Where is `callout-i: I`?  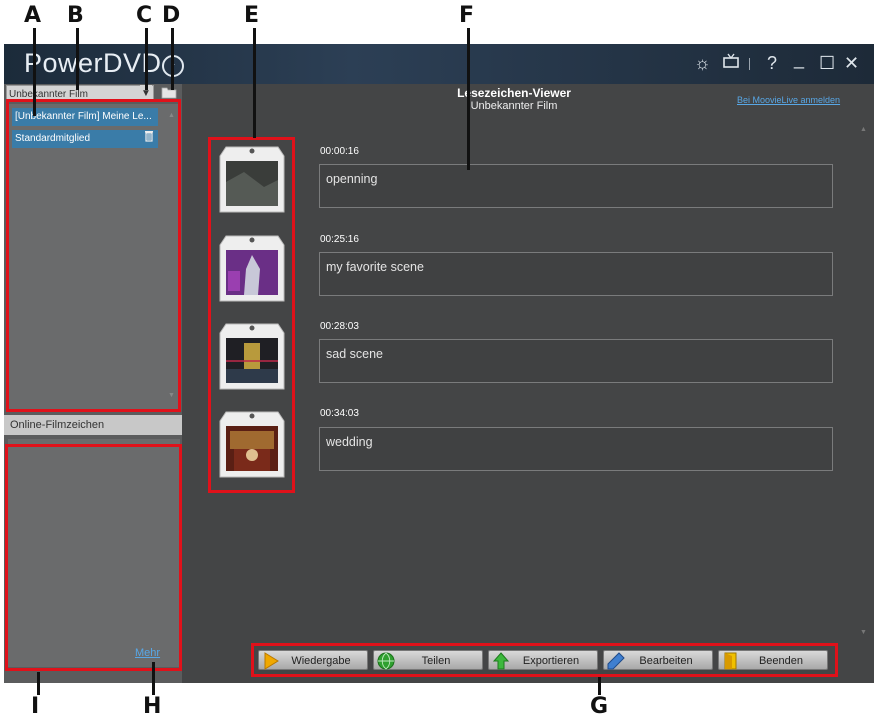 callout-i: I is located at coordinates (35, 706).